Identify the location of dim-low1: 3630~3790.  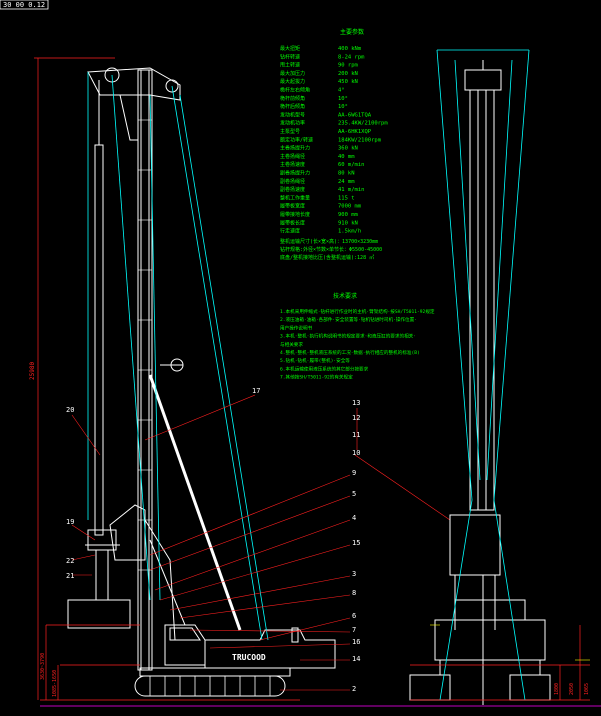
(43, 666).